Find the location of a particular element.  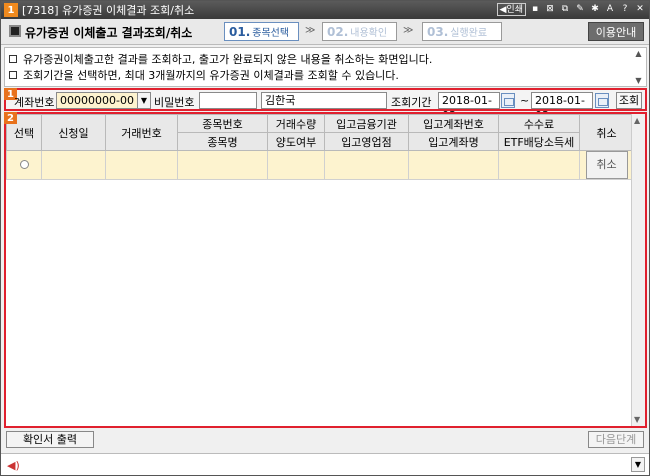

settings-icon: ✱ is located at coordinates (595, 9).